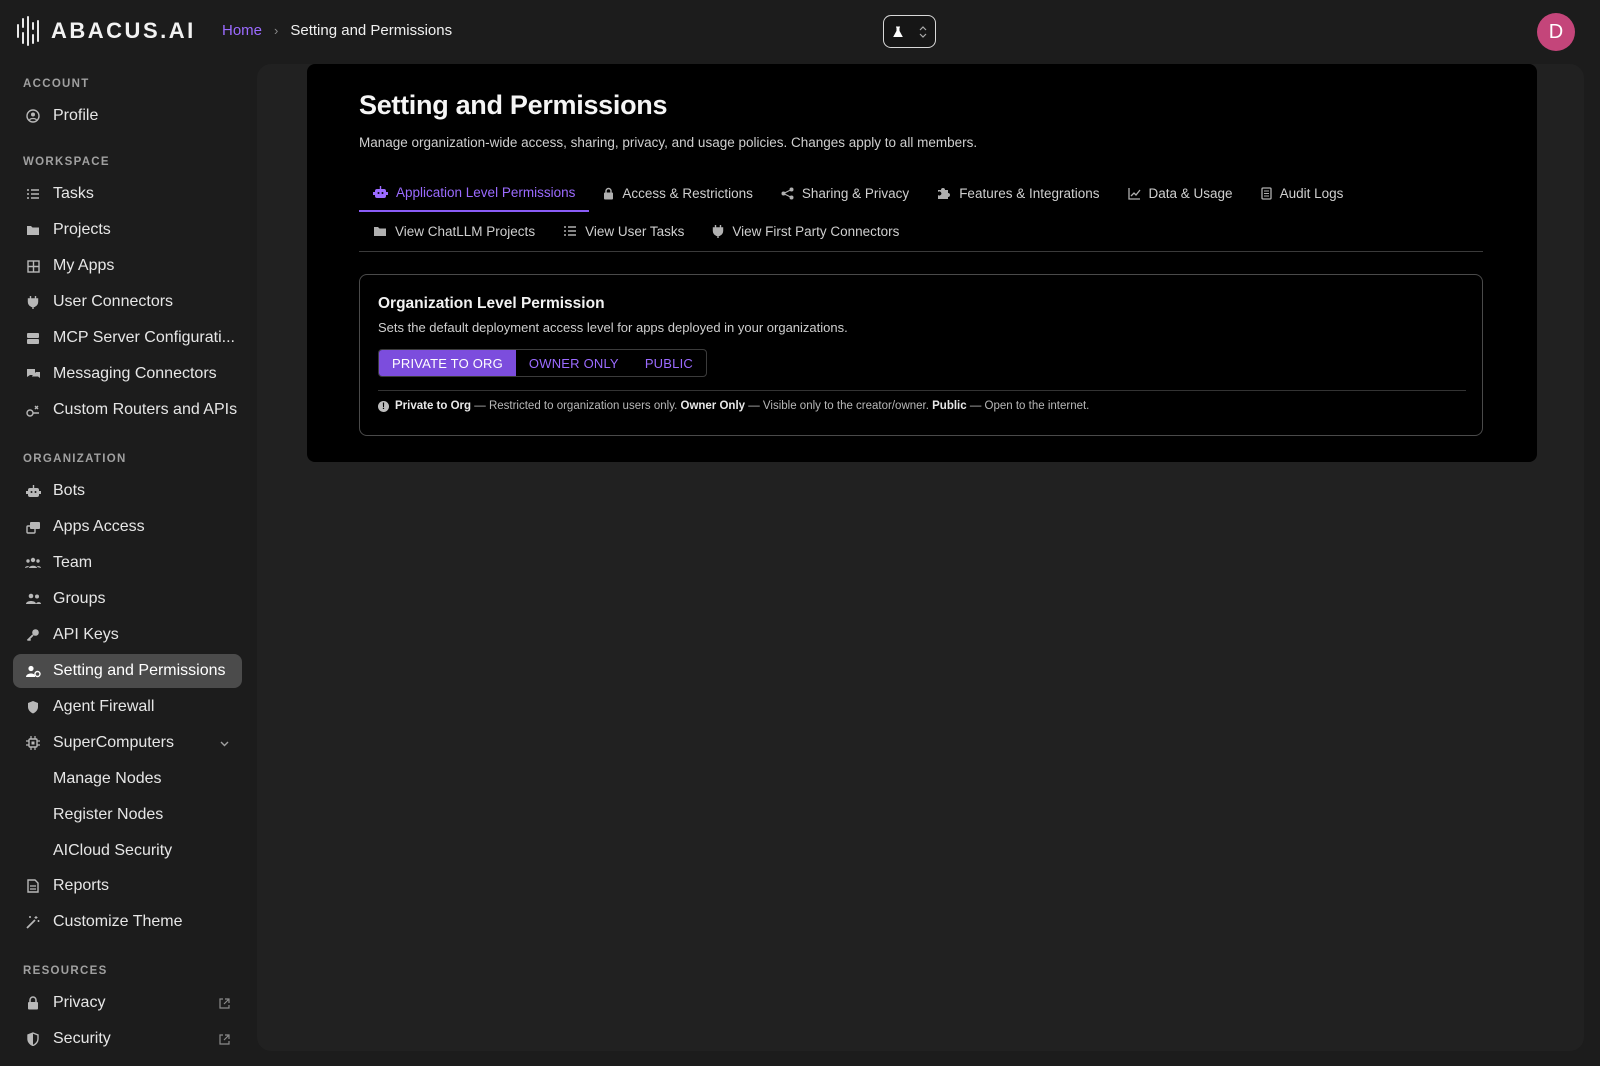 The width and height of the screenshot is (1600, 1066). What do you see at coordinates (839, 406) in the screenshot?
I see `help-desc-owner: — Visible only to the creator/owner.` at bounding box center [839, 406].